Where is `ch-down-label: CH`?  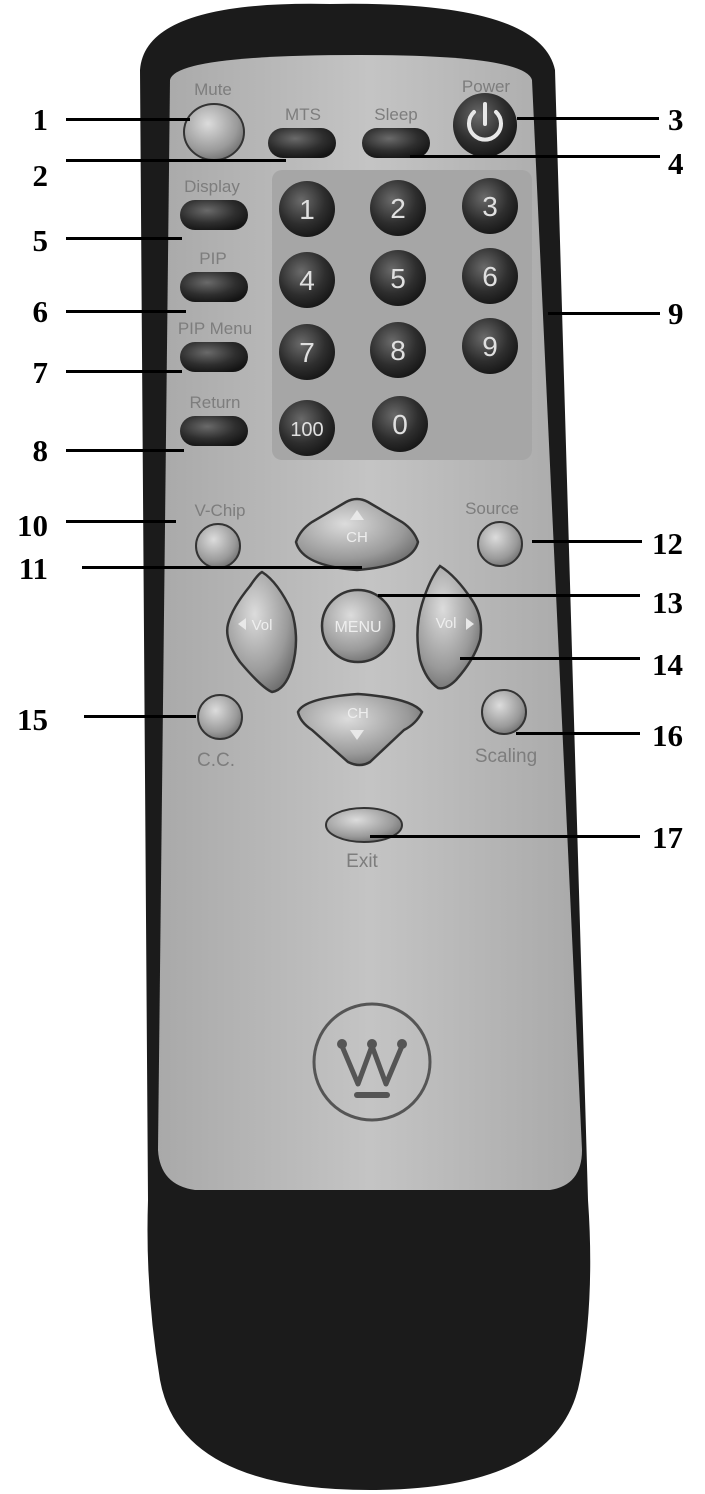 ch-down-label: CH is located at coordinates (358, 713).